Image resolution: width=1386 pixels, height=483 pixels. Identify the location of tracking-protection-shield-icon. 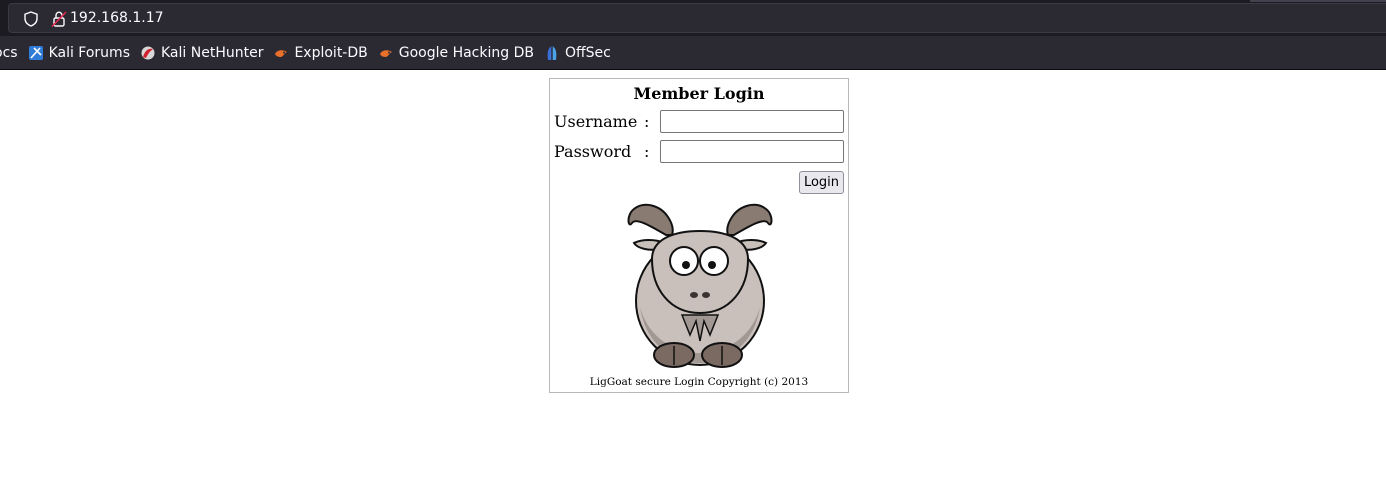
(31, 19).